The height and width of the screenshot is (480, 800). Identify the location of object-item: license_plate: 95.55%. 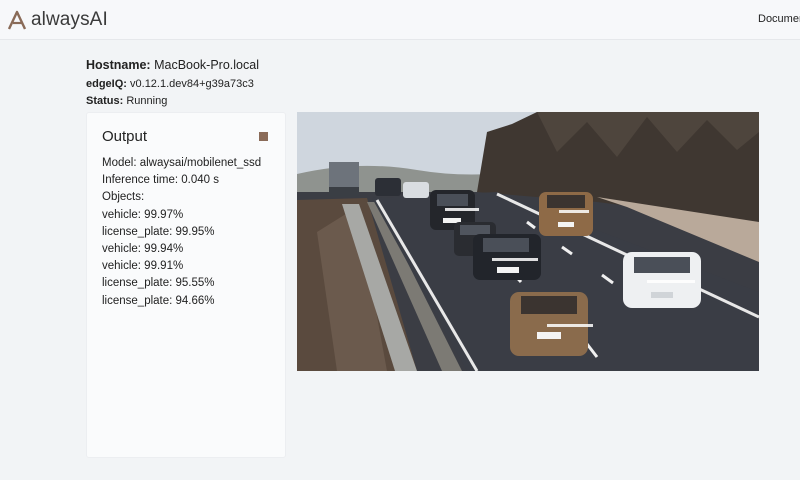
(158, 283).